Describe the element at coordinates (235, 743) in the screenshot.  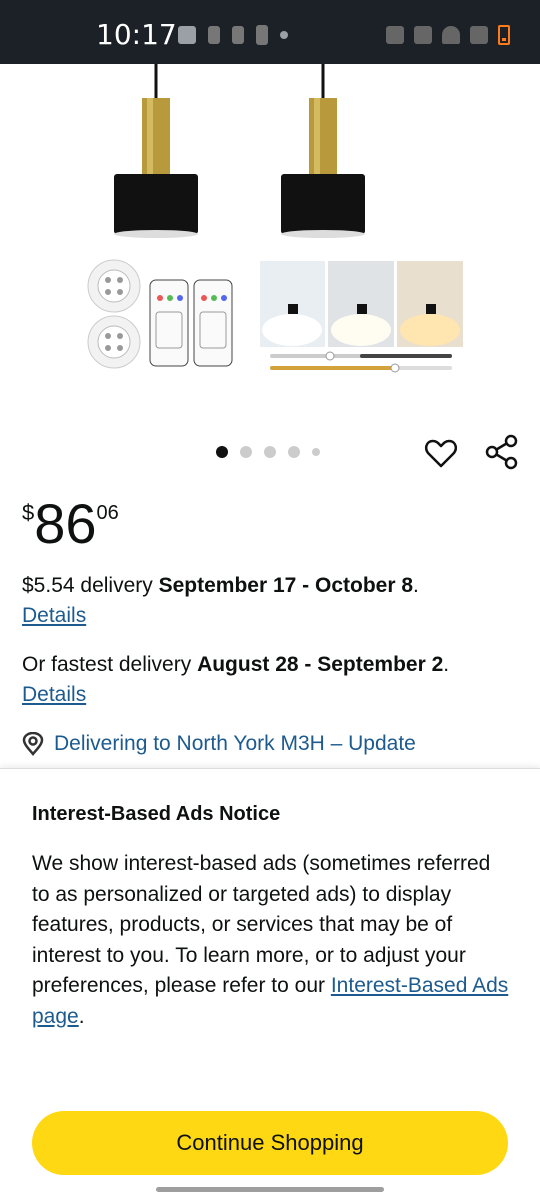
I see `delivery-location-text: Delivering to North York M3H – Update` at that location.